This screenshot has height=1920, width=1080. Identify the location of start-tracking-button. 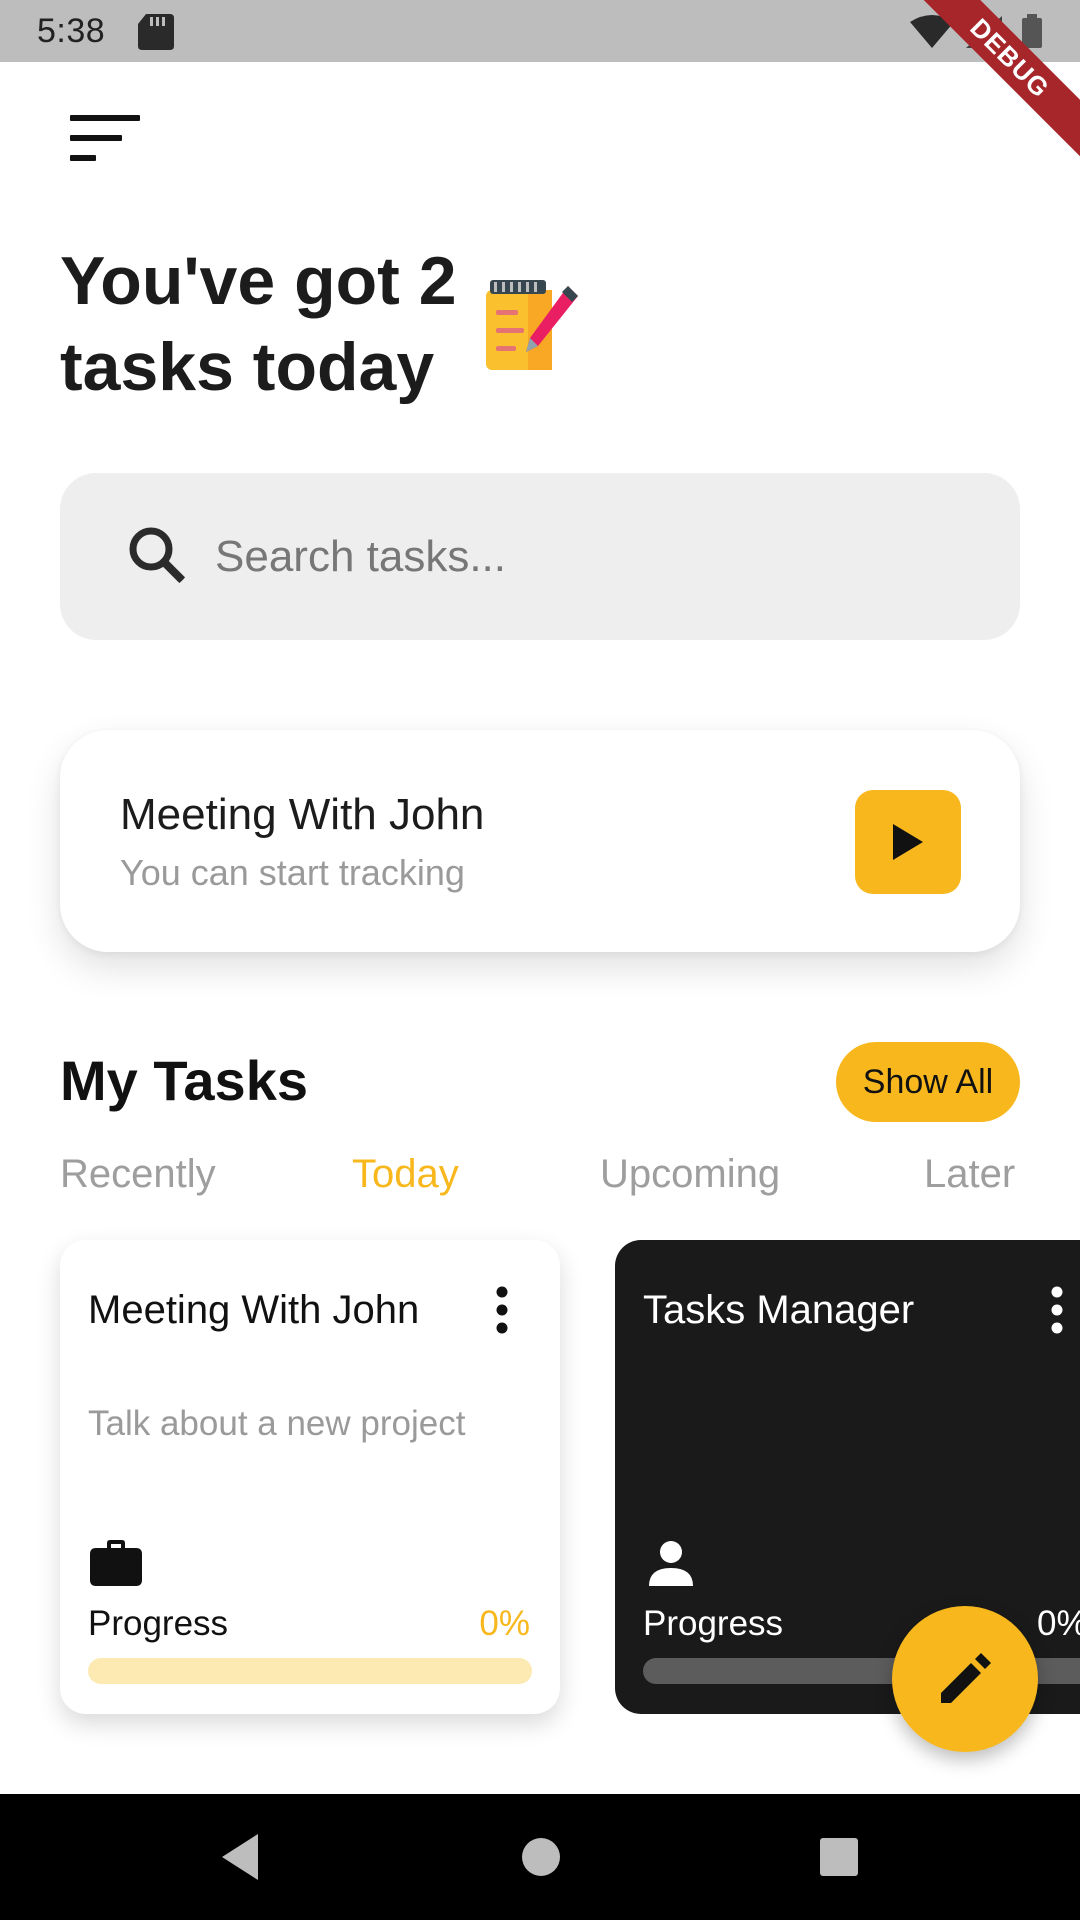
(908, 842).